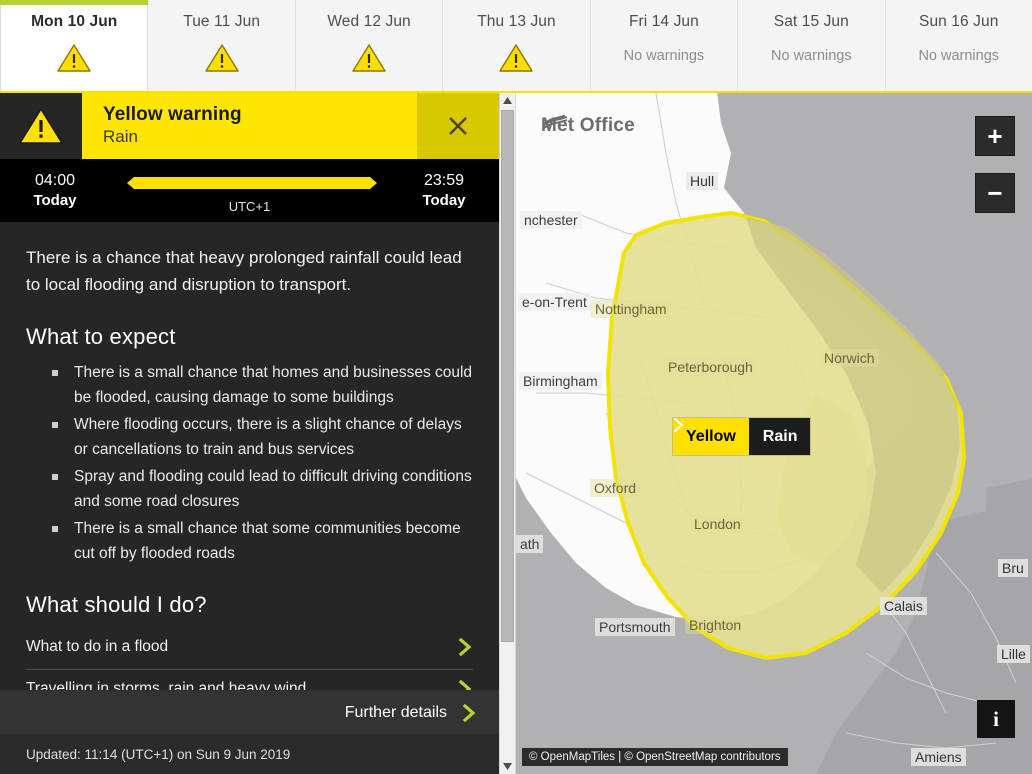 Image resolution: width=1032 pixels, height=774 pixels. Describe the element at coordinates (958, 45) in the screenshot. I see `day-tab-sun-16-jun: Sun 16 Jun No warnings` at that location.